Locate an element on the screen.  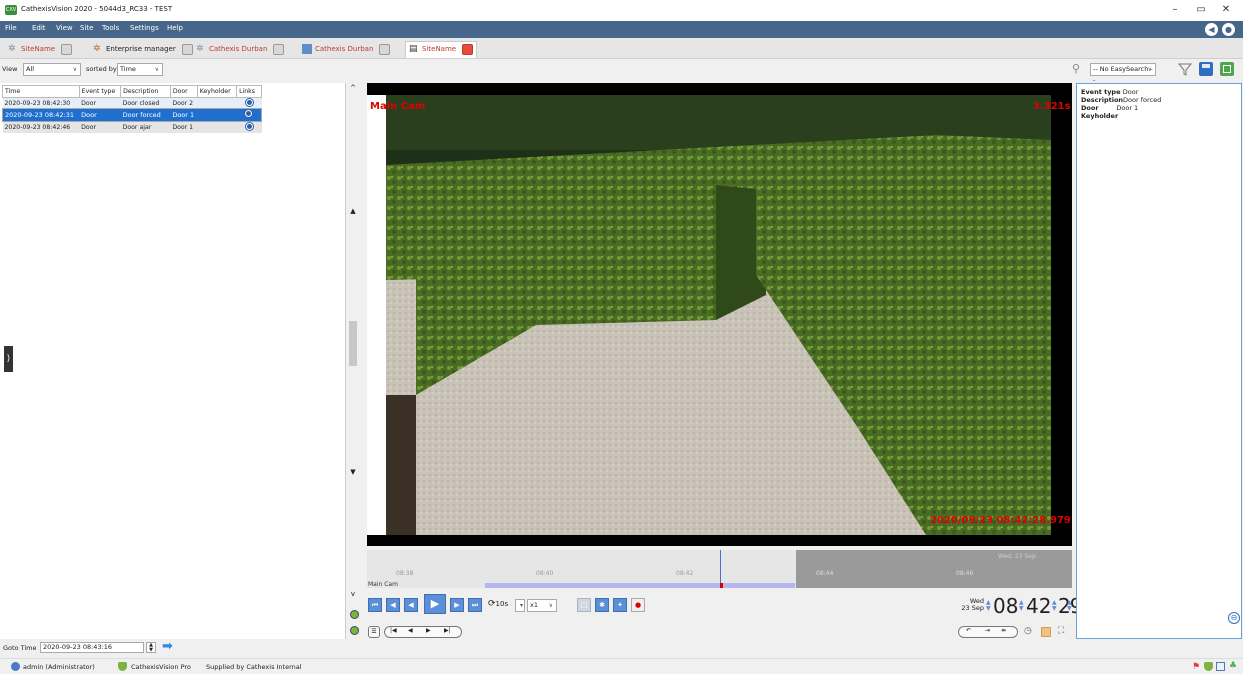
collapse-panel-icon: ⊖ is located at coordinates (1234, 618).